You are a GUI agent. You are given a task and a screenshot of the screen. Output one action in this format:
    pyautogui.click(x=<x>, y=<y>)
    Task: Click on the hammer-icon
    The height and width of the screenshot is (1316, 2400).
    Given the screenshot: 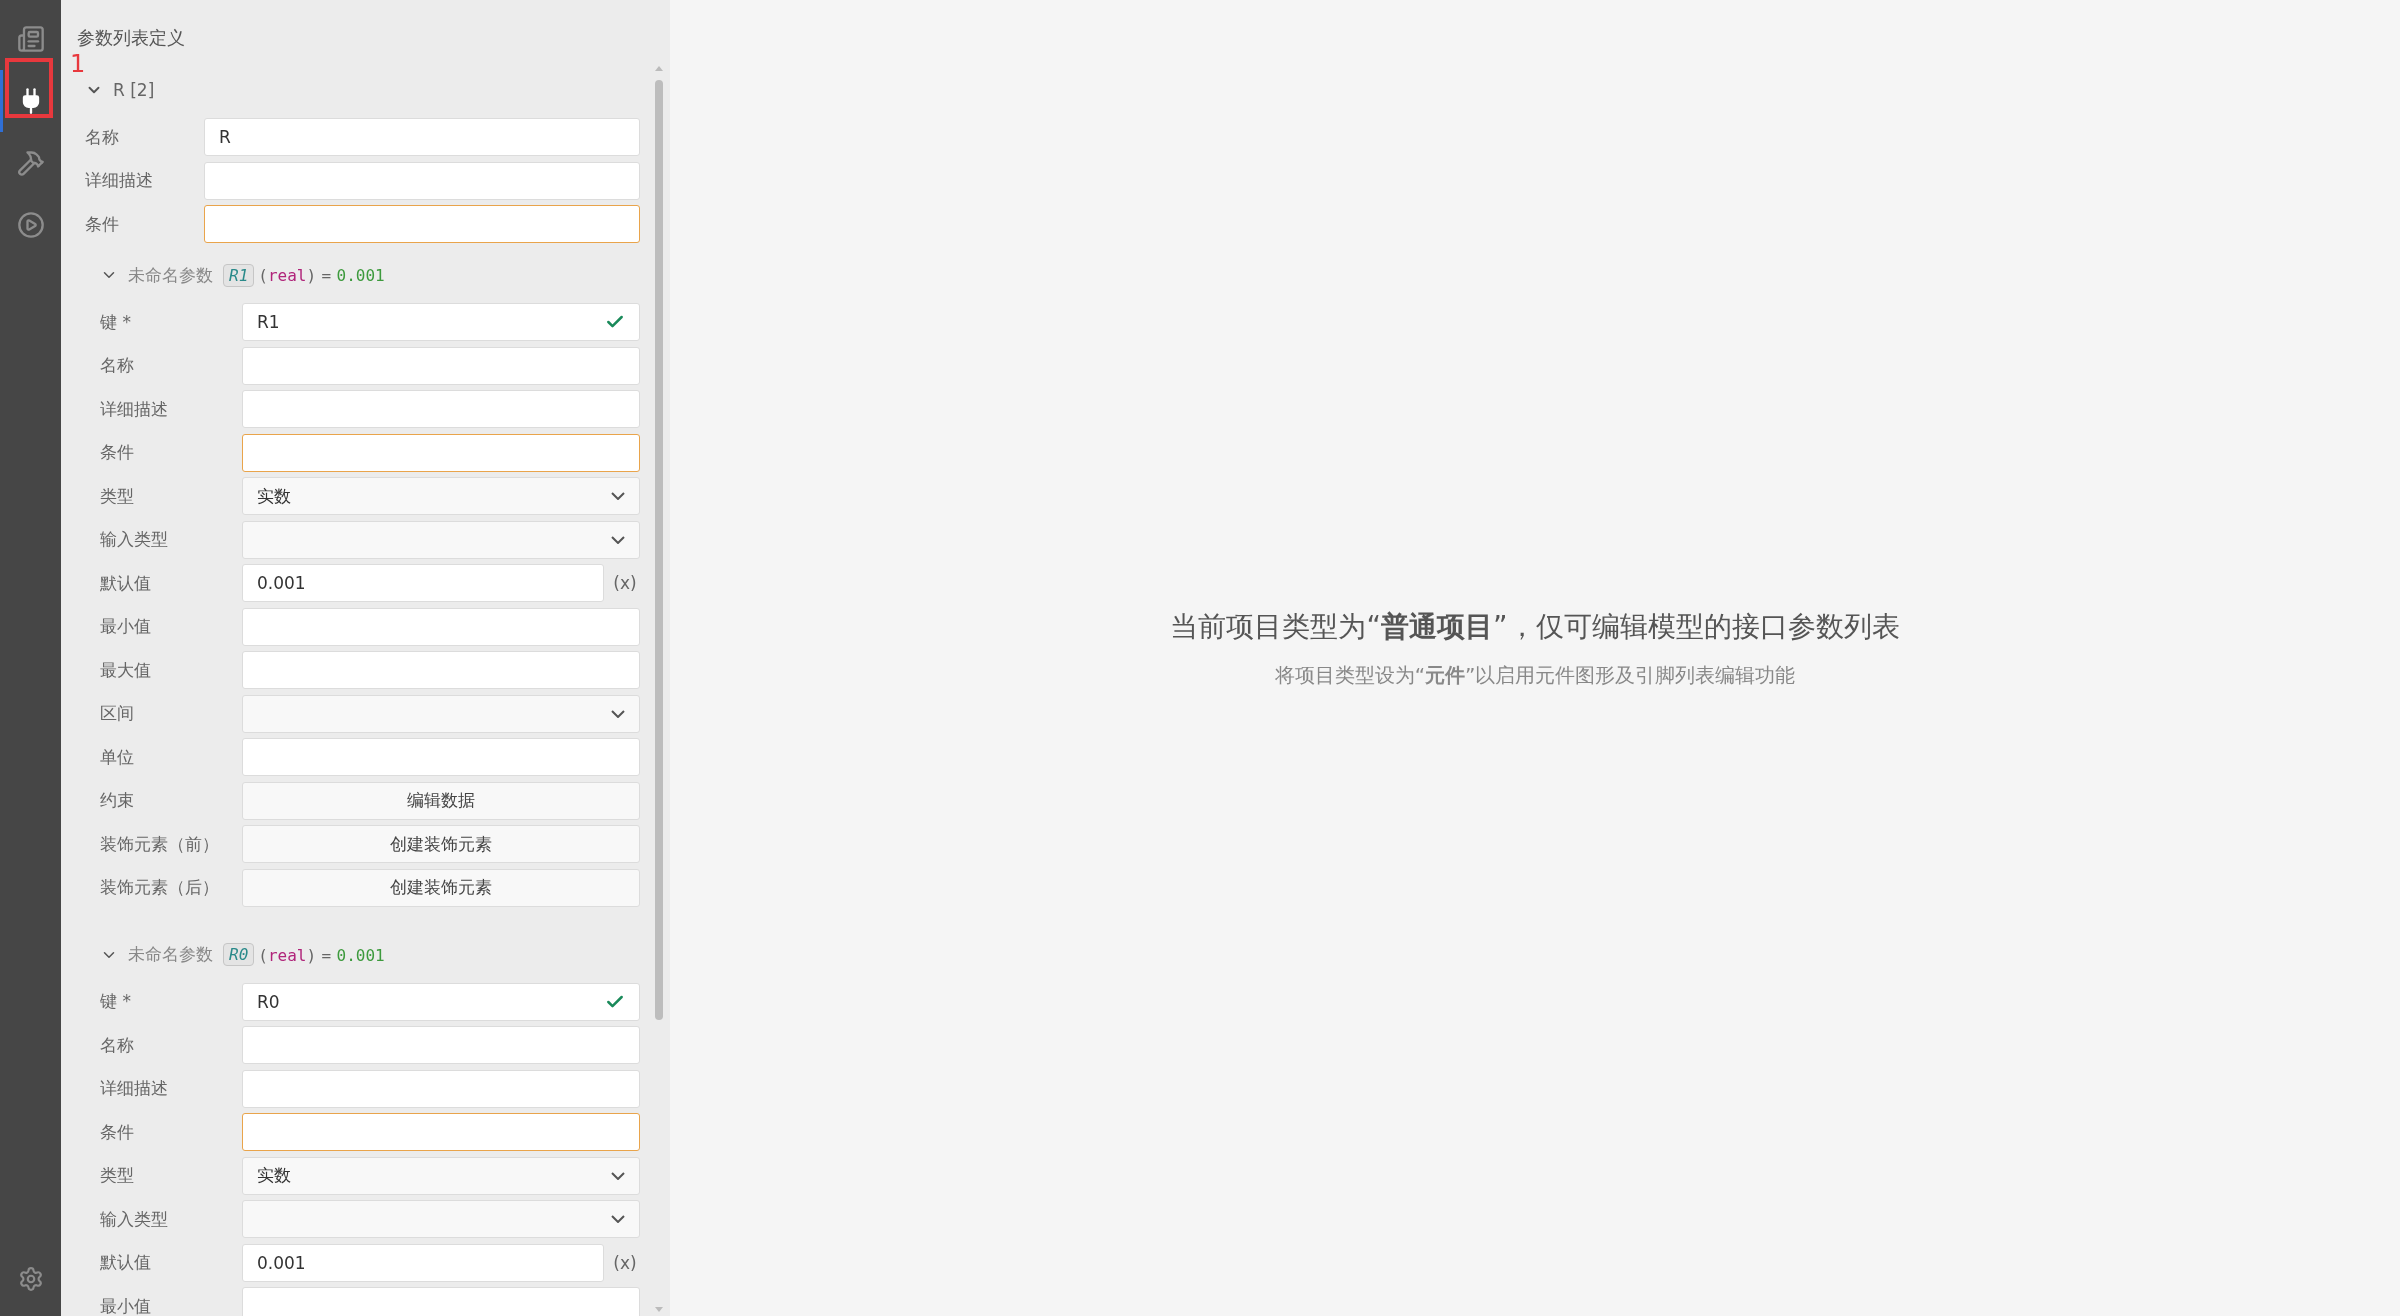 What is the action you would take?
    pyautogui.click(x=30, y=163)
    